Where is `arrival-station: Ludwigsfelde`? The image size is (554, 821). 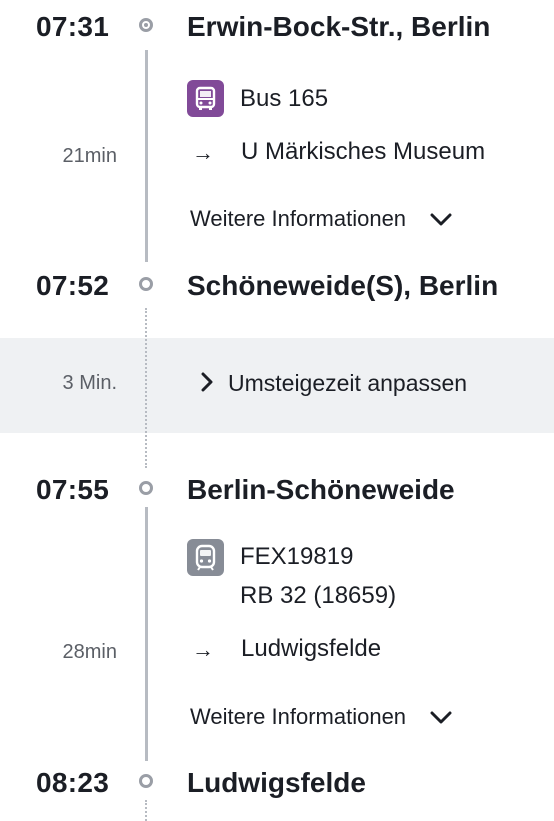 arrival-station: Ludwigsfelde is located at coordinates (276, 782).